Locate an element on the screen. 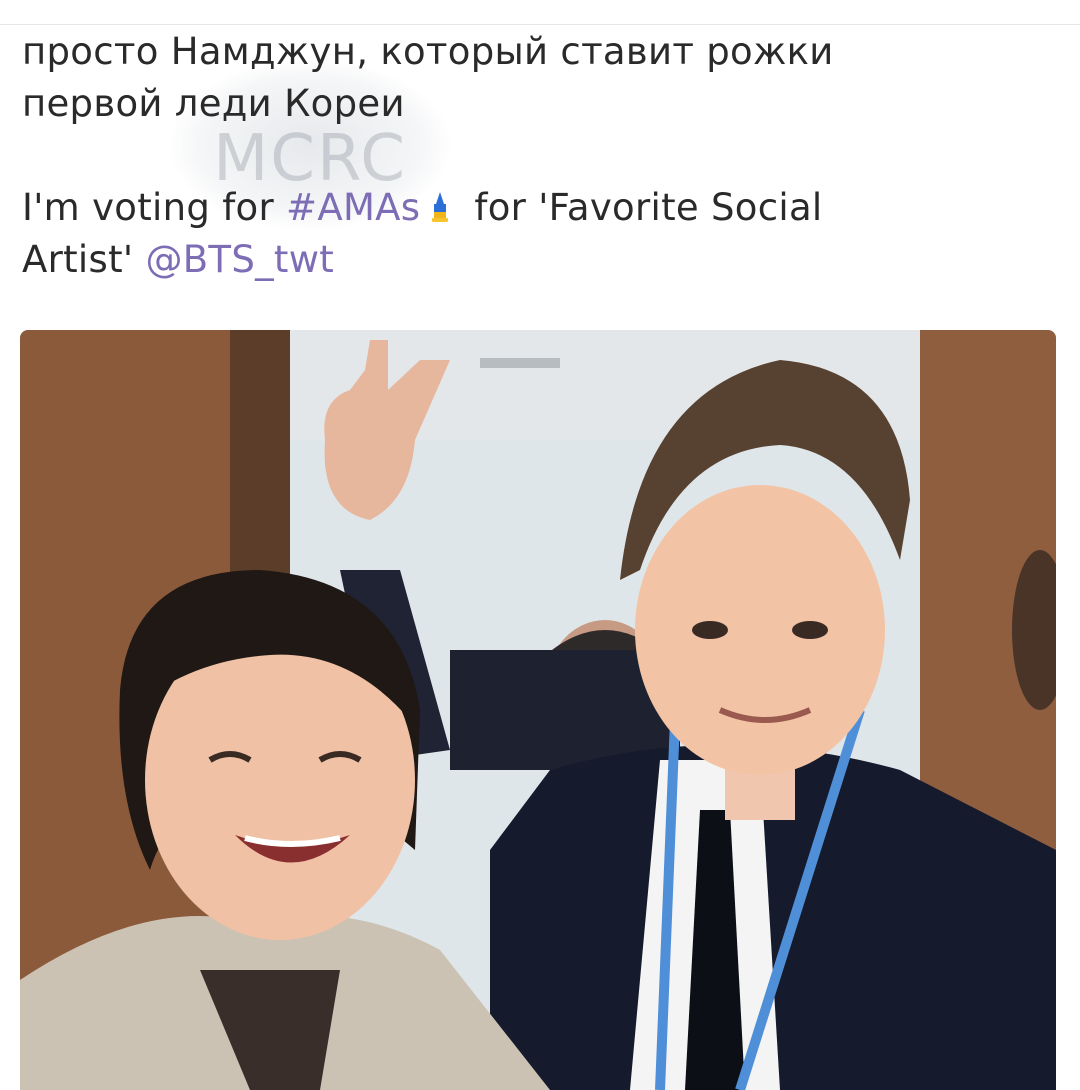 The width and height of the screenshot is (1080, 1090). ceiling-vent is located at coordinates (520, 363).